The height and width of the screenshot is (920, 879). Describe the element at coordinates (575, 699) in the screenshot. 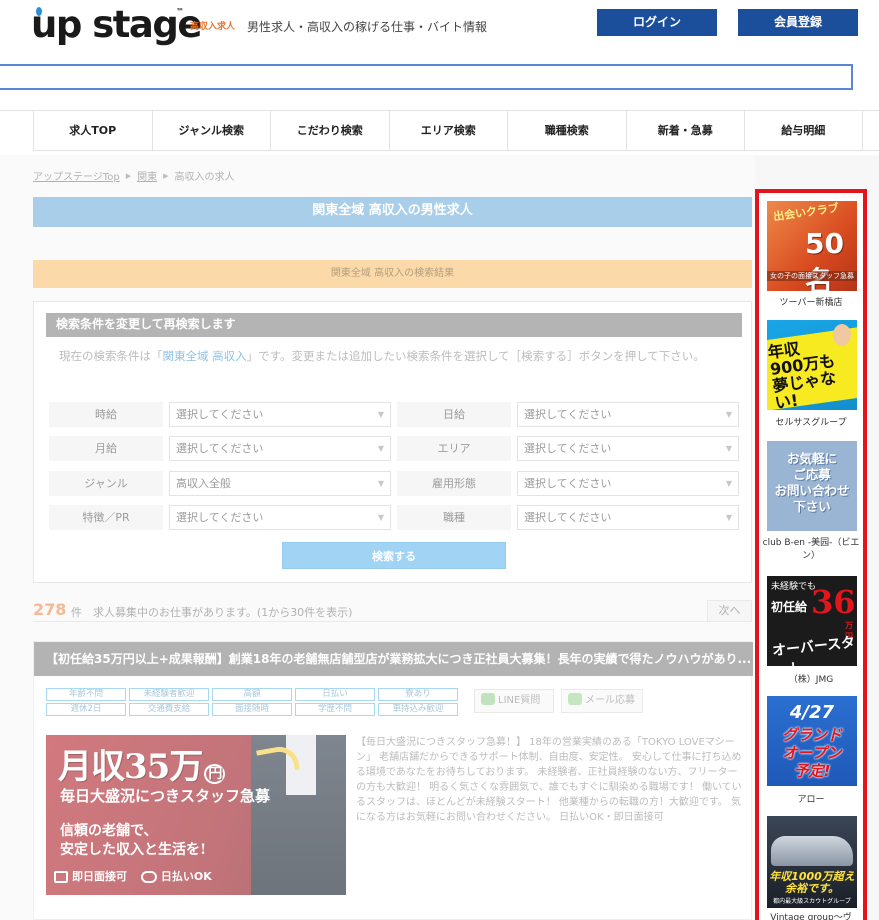

I see `mail-icon` at that location.